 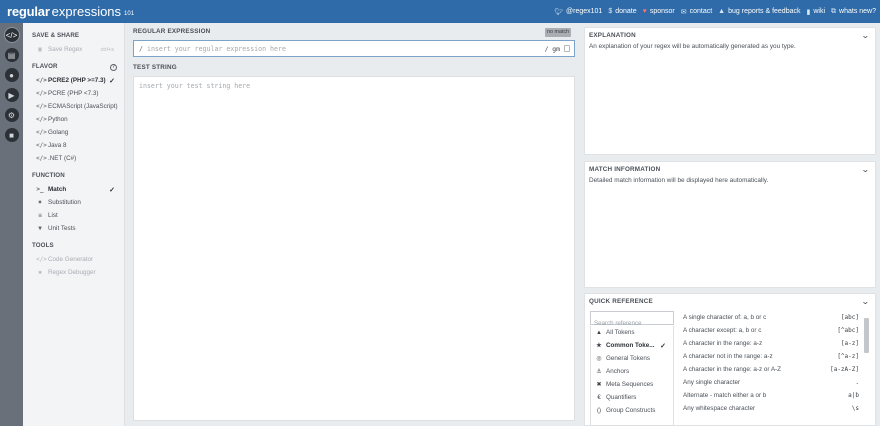 I want to click on logo-rest: expressions, so click(x=86, y=11).